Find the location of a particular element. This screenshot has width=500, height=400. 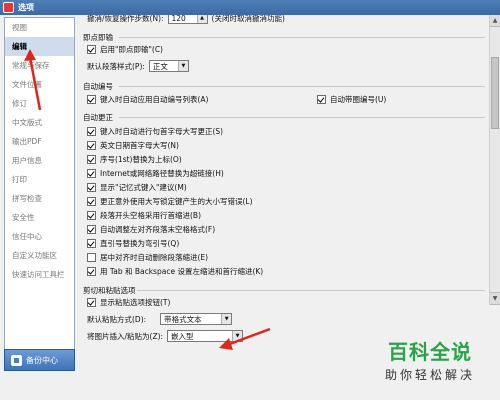

watermark-subtitle: 助你轻松解决 is located at coordinates (429, 375).